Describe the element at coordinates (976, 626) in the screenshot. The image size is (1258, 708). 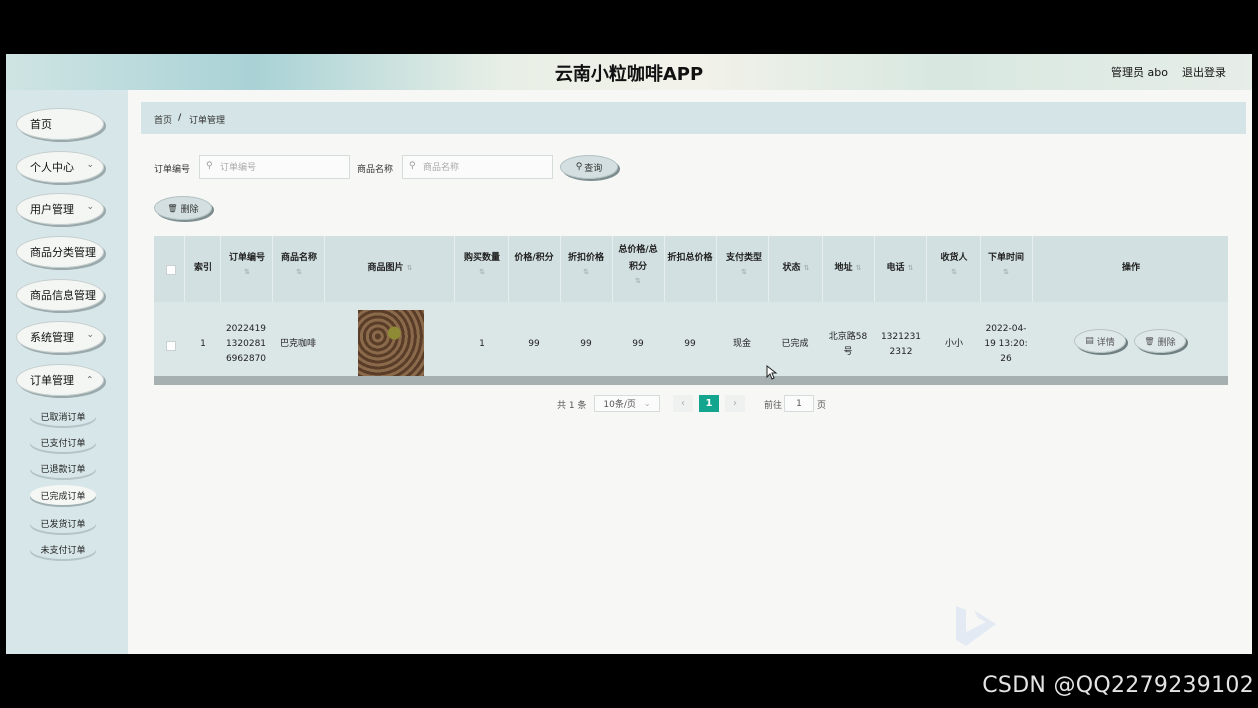
I see `bing-logo-icon` at that location.